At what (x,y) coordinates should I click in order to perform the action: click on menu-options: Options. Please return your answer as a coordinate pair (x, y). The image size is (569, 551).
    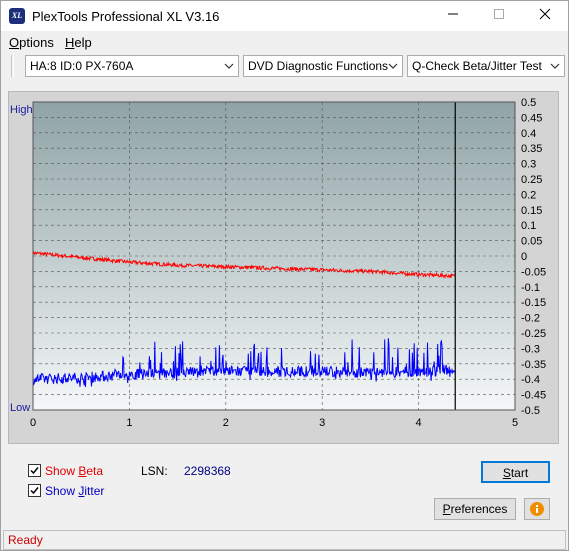
    Looking at the image, I should click on (31, 42).